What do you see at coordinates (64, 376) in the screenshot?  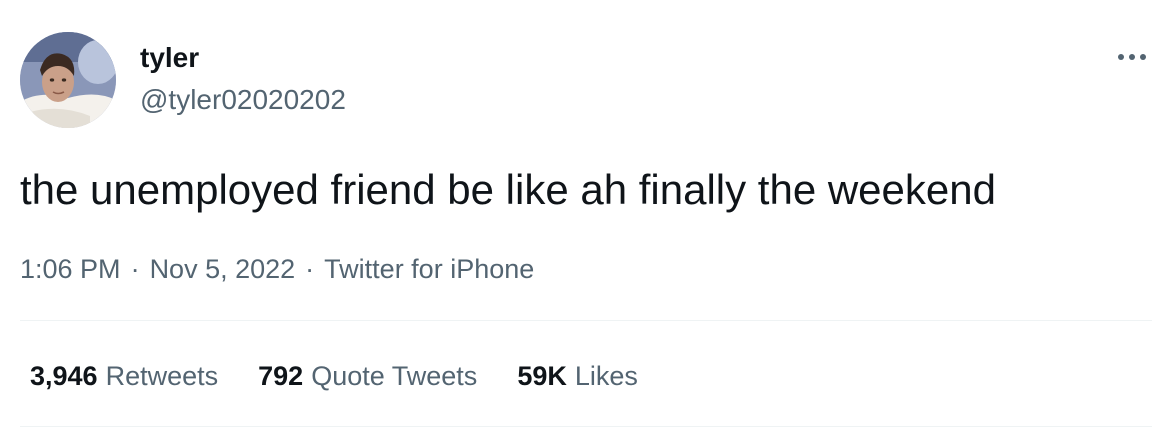 I see `retweets-count: 3,946` at bounding box center [64, 376].